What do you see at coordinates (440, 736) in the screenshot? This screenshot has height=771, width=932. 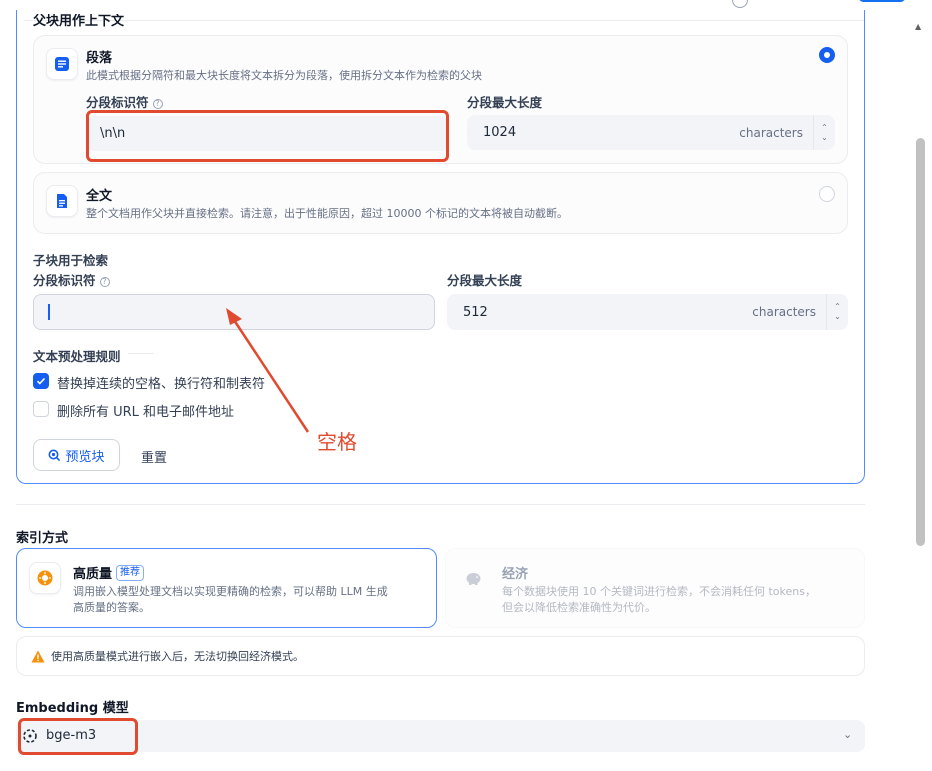 I see `embedding-select` at bounding box center [440, 736].